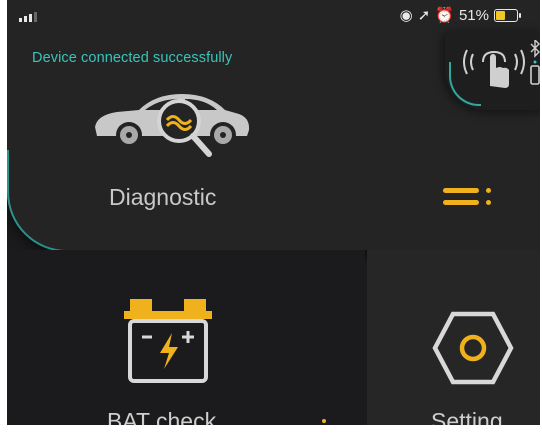 Image resolution: width=542 pixels, height=434 pixels. What do you see at coordinates (324, 421) in the screenshot?
I see `page-indicator-dot` at bounding box center [324, 421].